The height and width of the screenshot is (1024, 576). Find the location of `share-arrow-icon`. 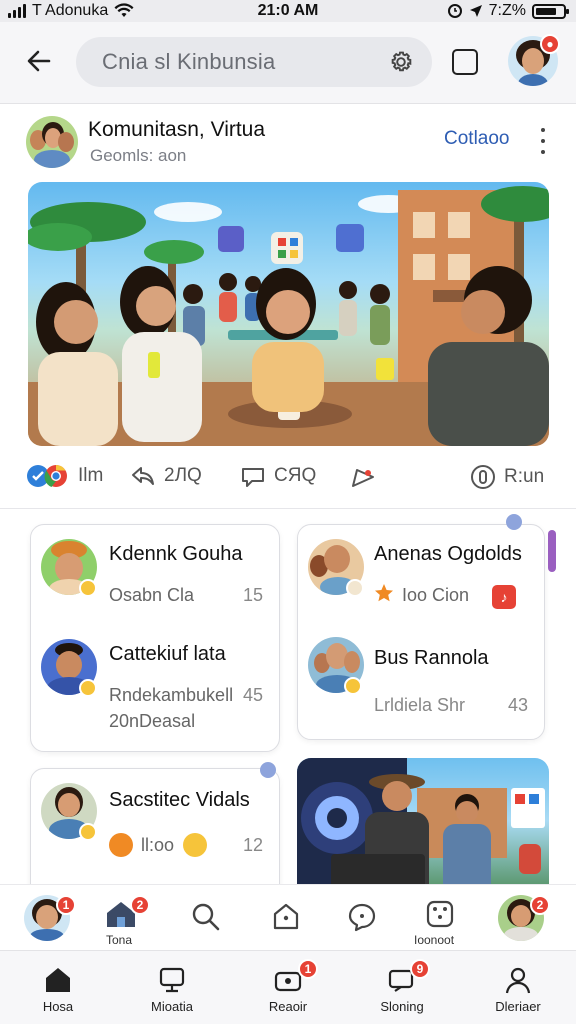

share-arrow-icon is located at coordinates (143, 476).